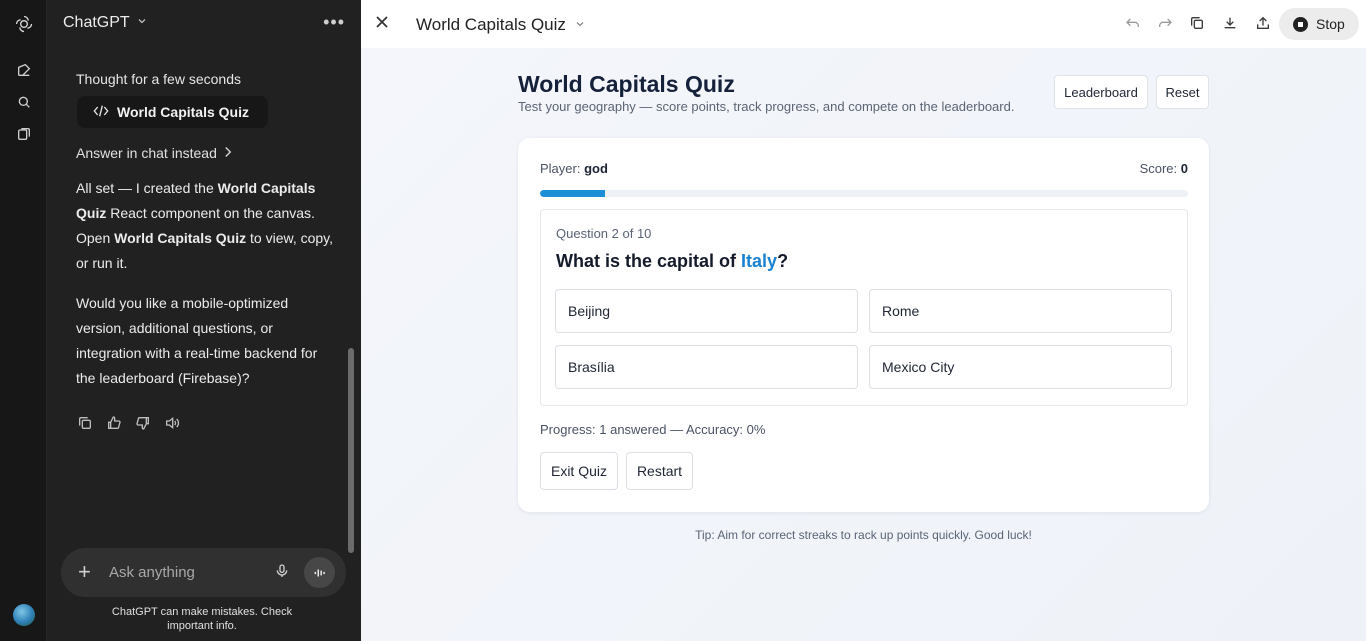  Describe the element at coordinates (626, 84) in the screenshot. I see `quiz-title: World Capitals Quiz` at that location.